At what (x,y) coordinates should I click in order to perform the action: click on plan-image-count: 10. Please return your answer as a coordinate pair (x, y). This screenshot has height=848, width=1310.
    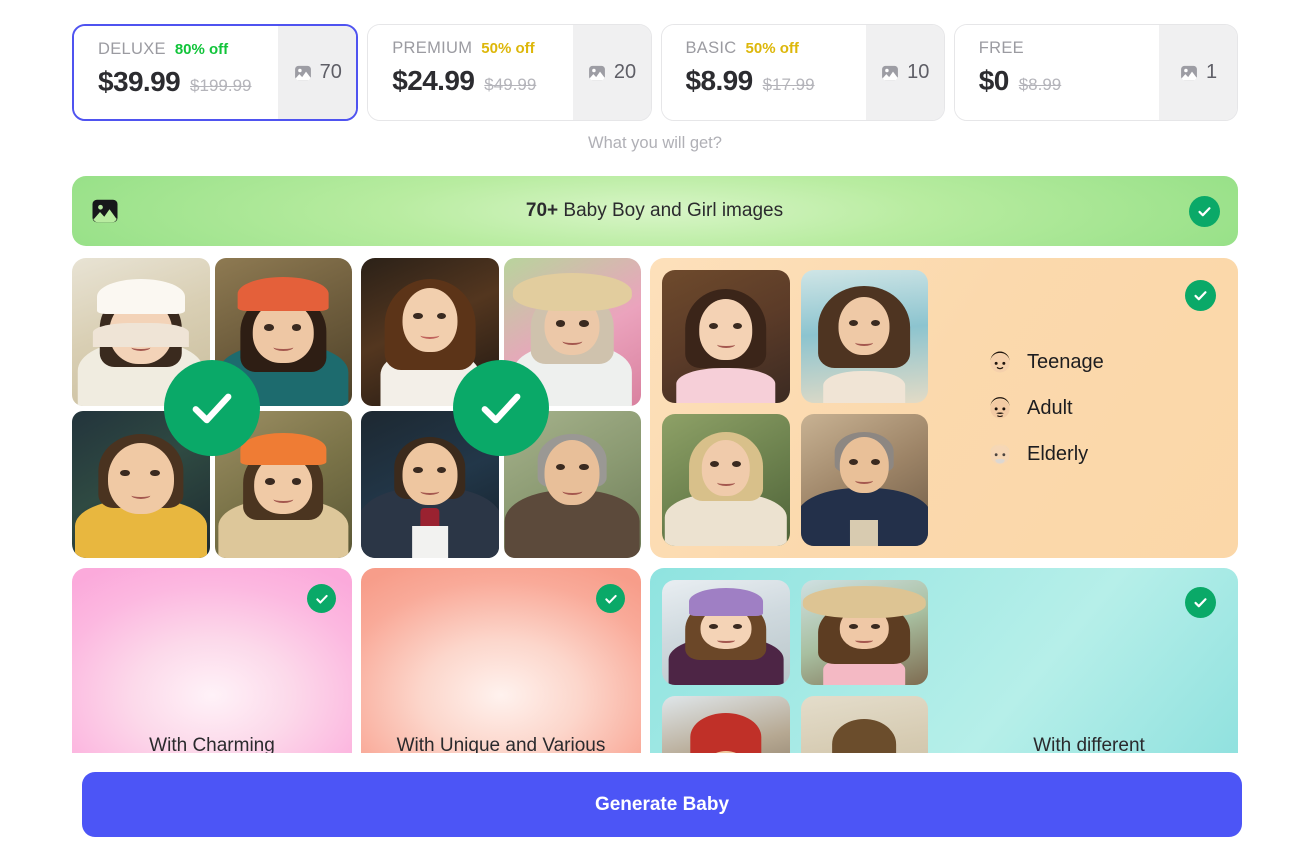
    Looking at the image, I should click on (904, 72).